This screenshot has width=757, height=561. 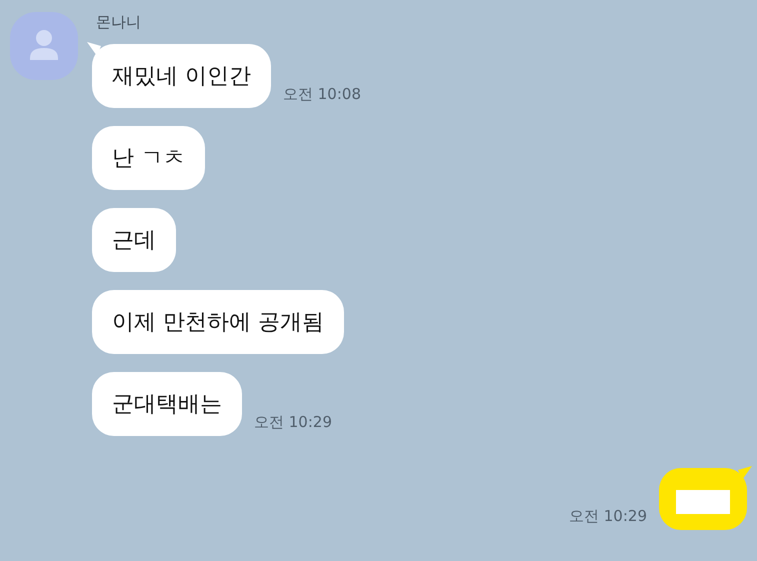 What do you see at coordinates (322, 94) in the screenshot?
I see `message-time: 오전 10:08` at bounding box center [322, 94].